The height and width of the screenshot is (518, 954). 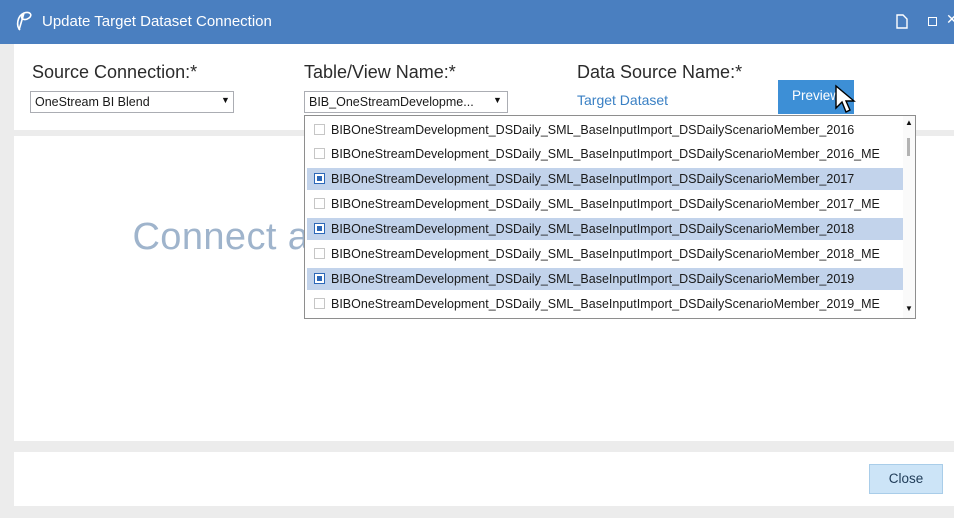 I want to click on mouse-cursor-icon, so click(x=845, y=98).